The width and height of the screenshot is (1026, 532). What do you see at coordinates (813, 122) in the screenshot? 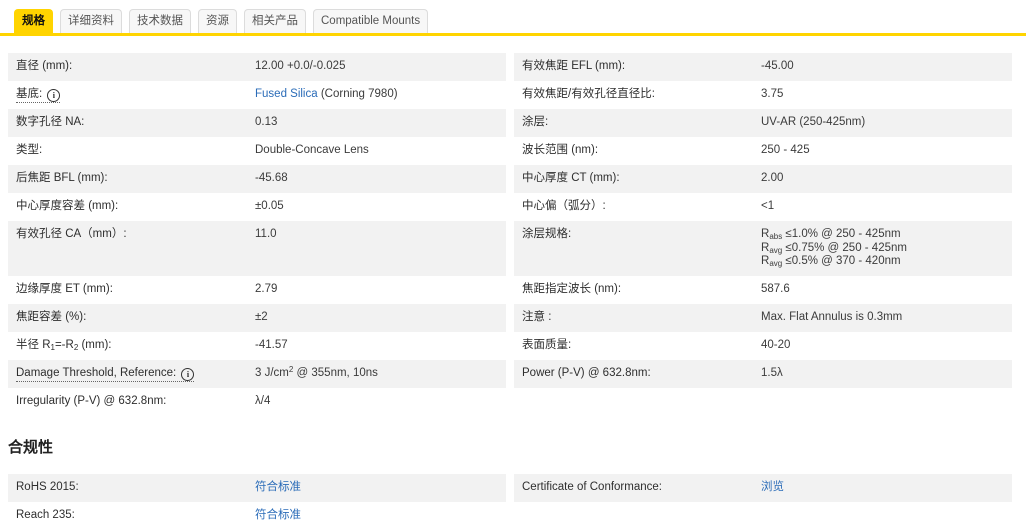
I see `spec-value: UV-AR (250-425nm)` at bounding box center [813, 122].